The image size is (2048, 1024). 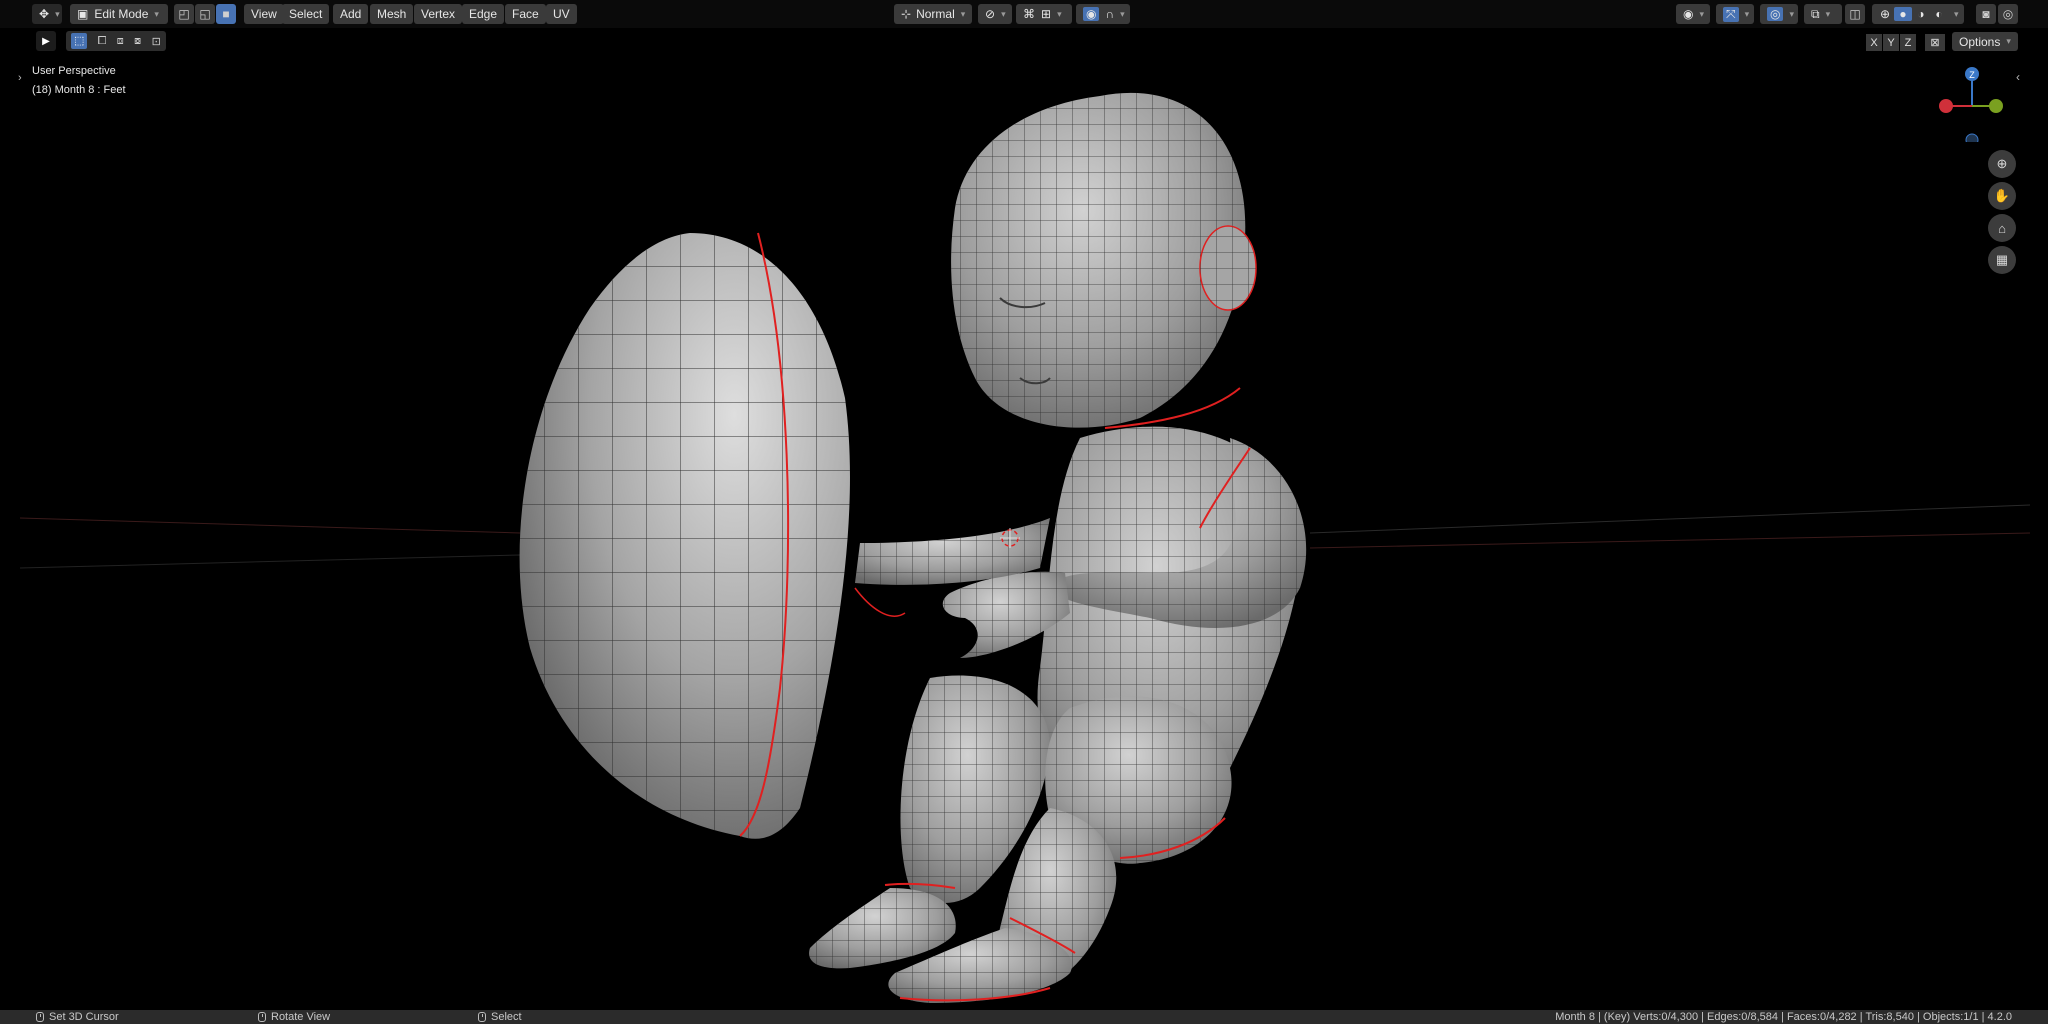 I want to click on gizmo-z-label: Z, so click(x=1972, y=75).